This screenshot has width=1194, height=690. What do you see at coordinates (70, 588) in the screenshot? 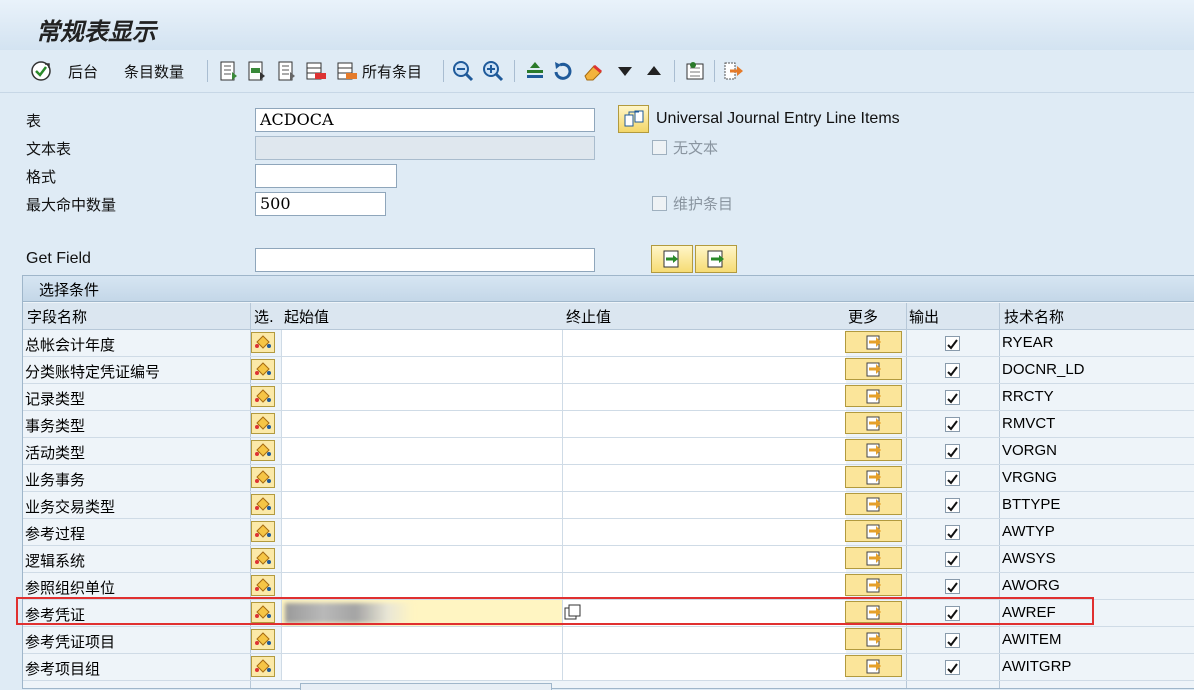
I see `field-name: 参照组织单位` at bounding box center [70, 588].